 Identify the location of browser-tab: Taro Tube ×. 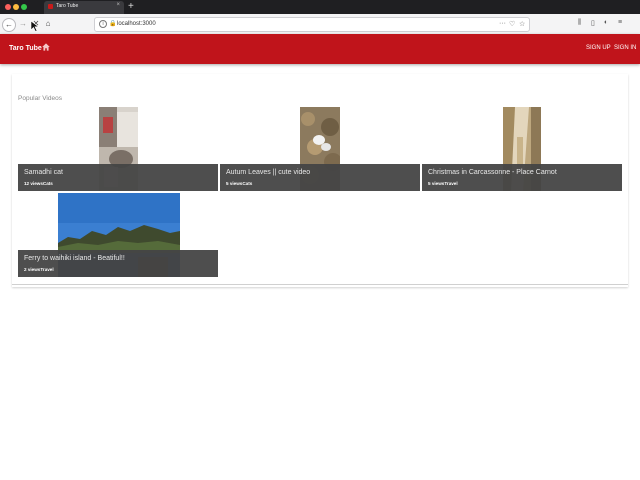
(84, 7).